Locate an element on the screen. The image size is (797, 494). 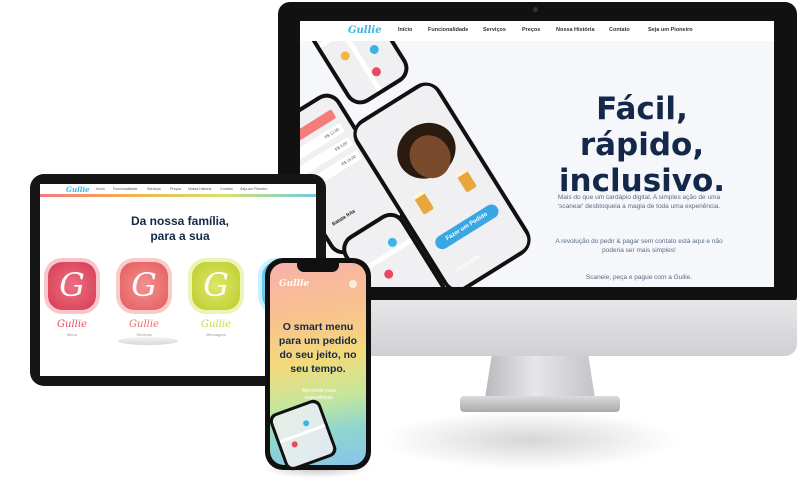
phone-logo: Gullie is located at coordinates (294, 284).